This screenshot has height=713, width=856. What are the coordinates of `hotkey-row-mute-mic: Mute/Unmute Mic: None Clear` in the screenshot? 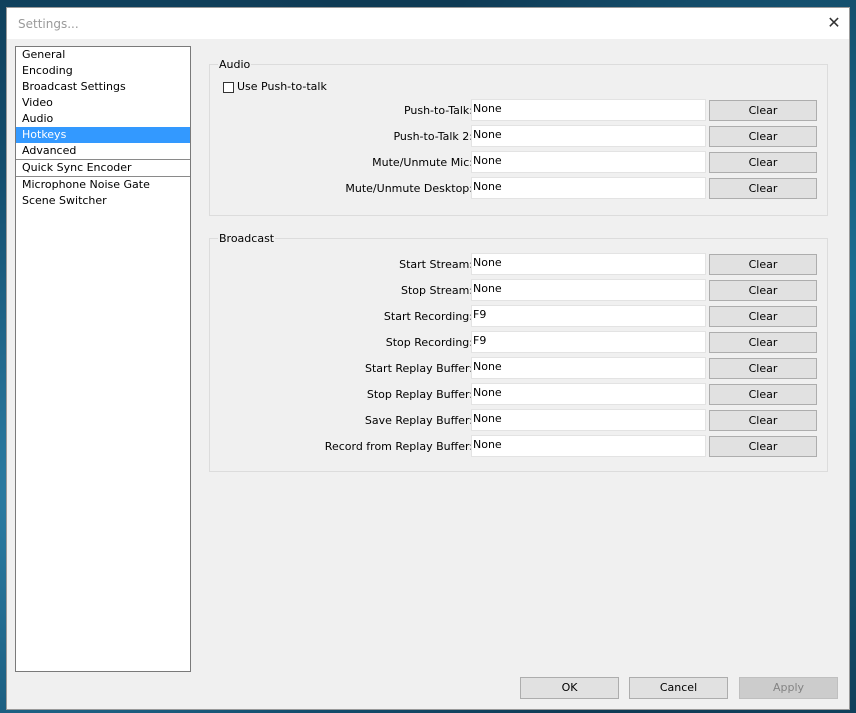 It's located at (519, 162).